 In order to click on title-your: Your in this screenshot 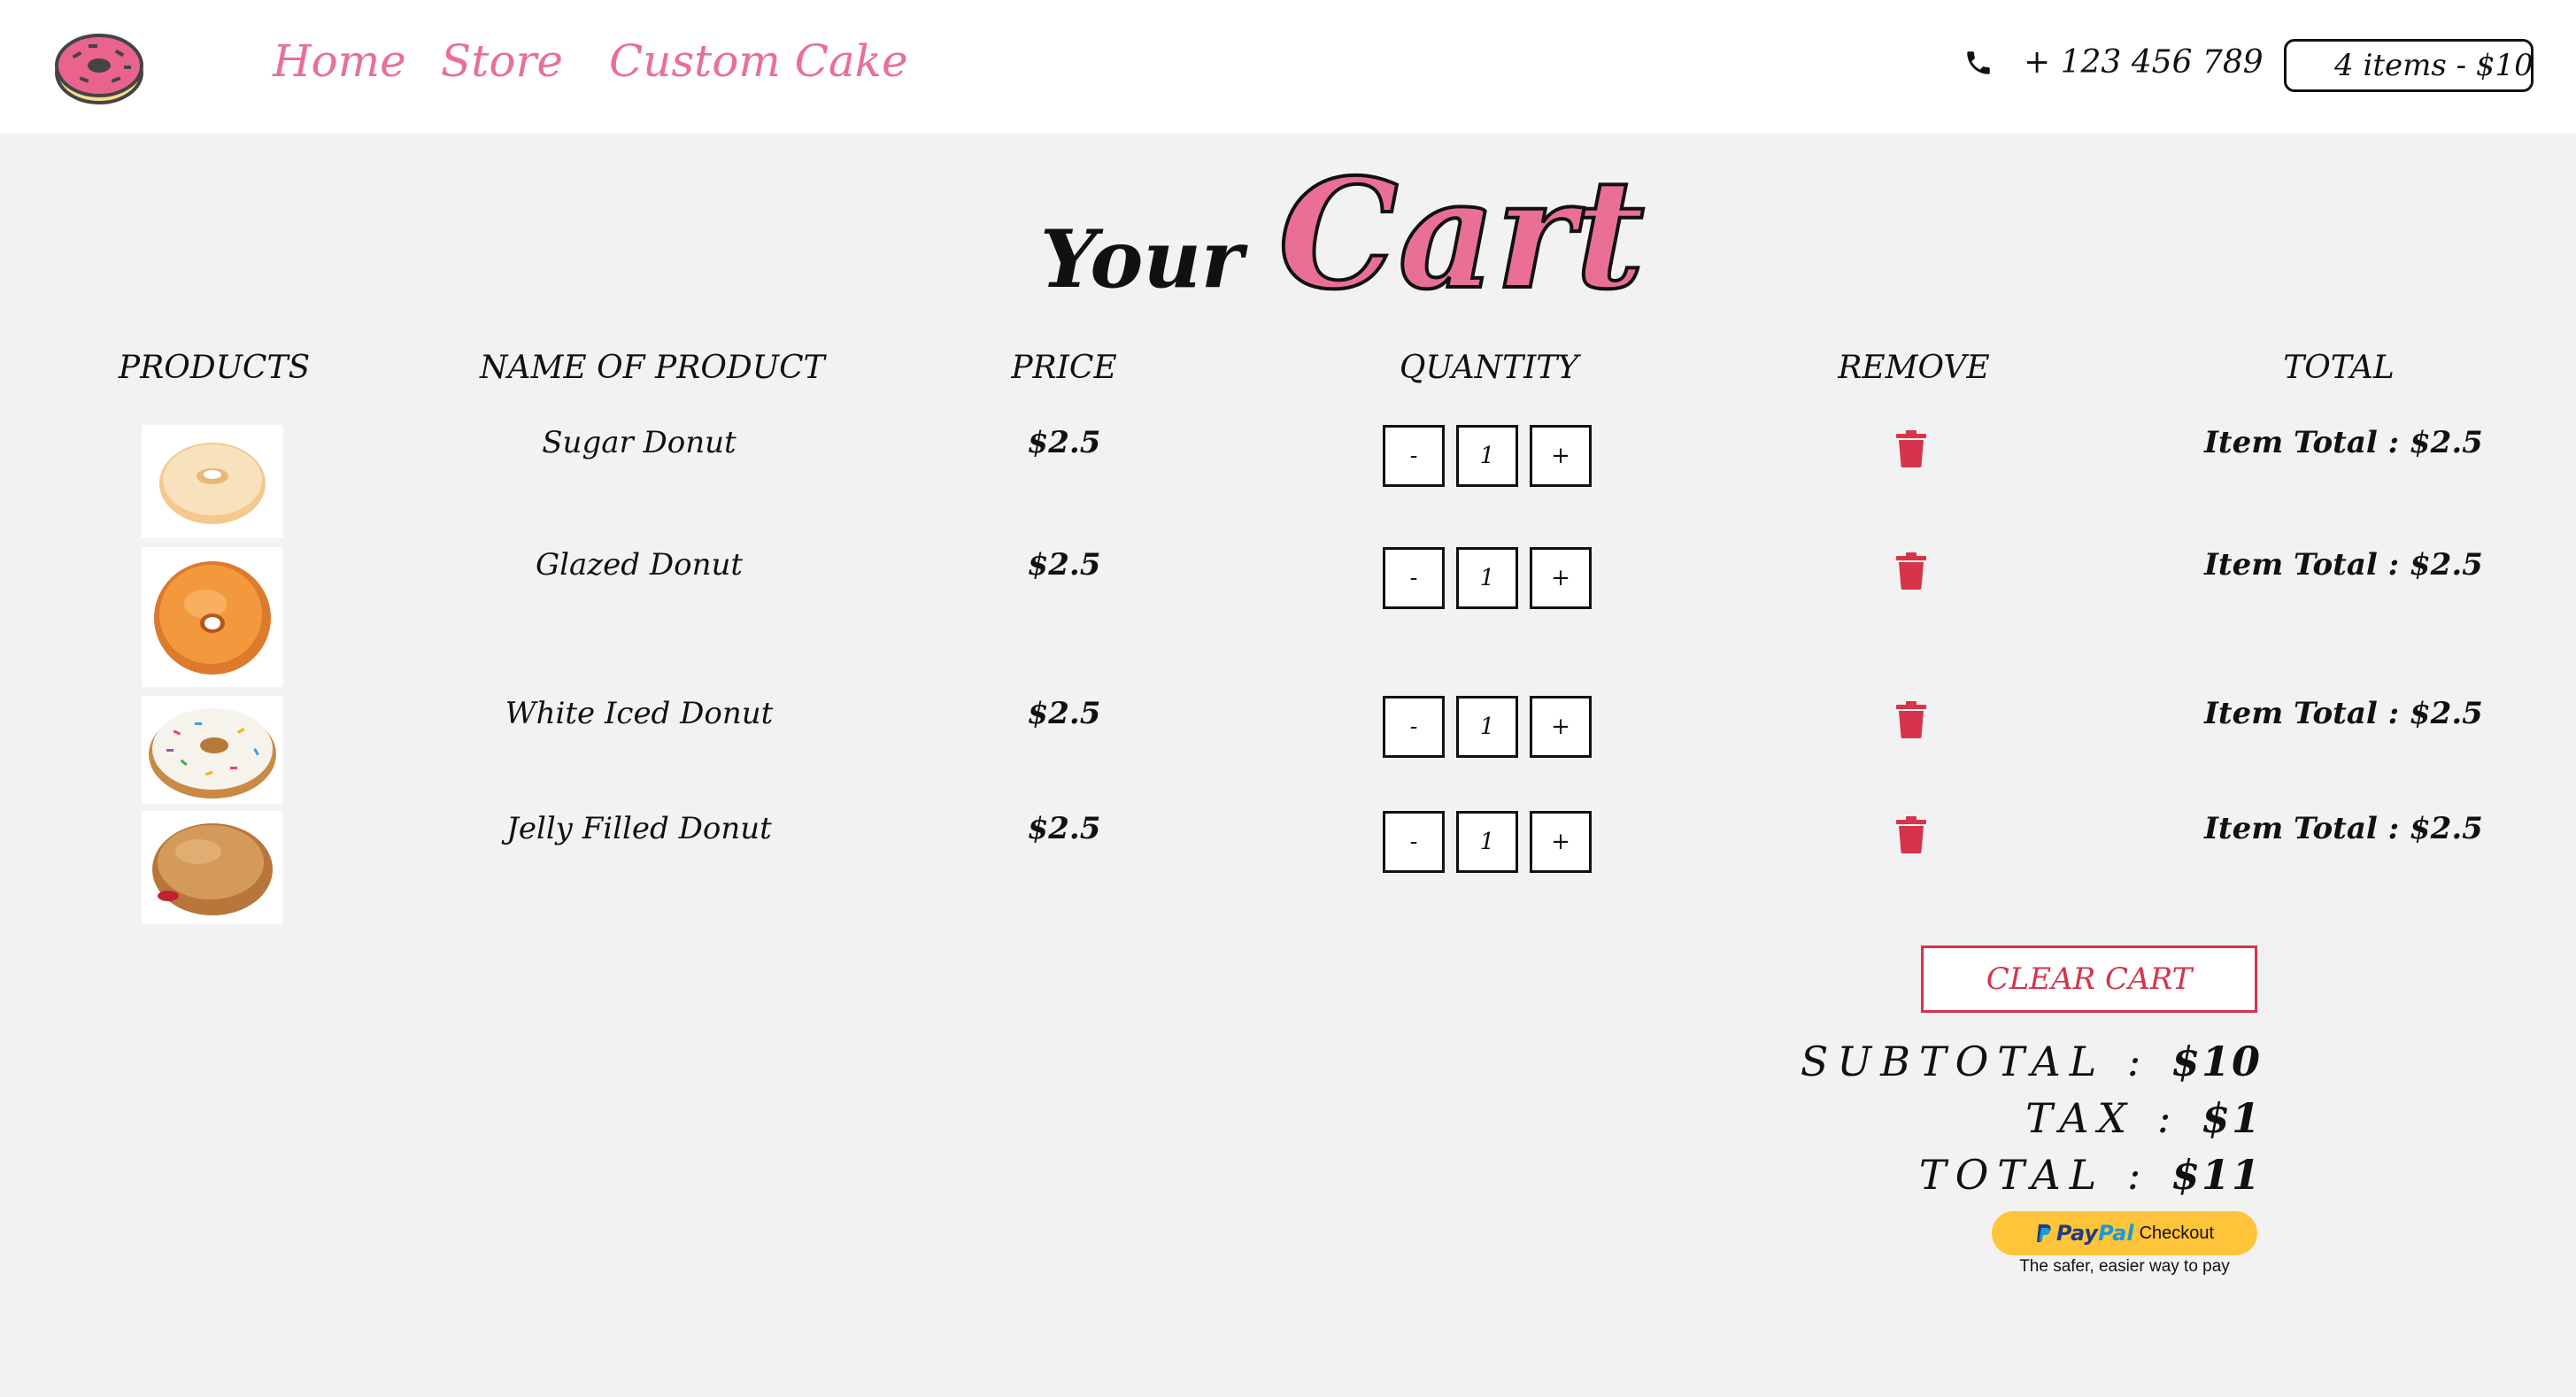, I will do `click(1142, 259)`.